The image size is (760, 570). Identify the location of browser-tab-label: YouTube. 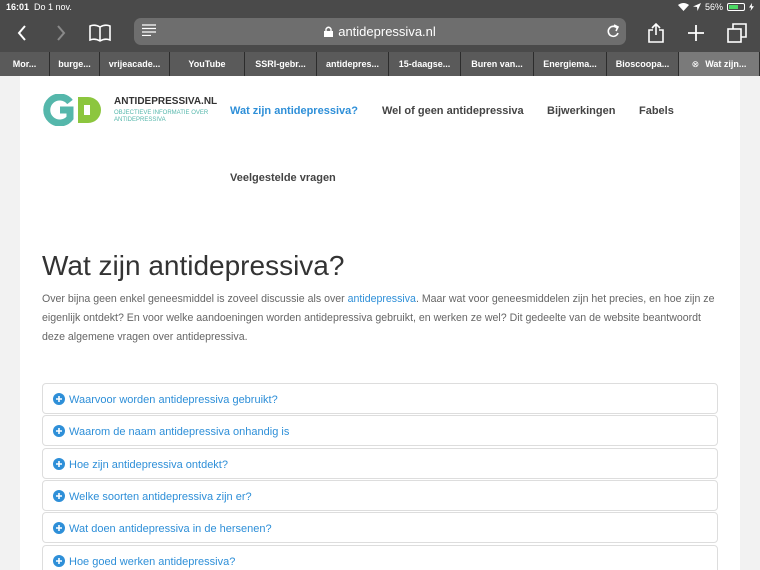
(207, 64).